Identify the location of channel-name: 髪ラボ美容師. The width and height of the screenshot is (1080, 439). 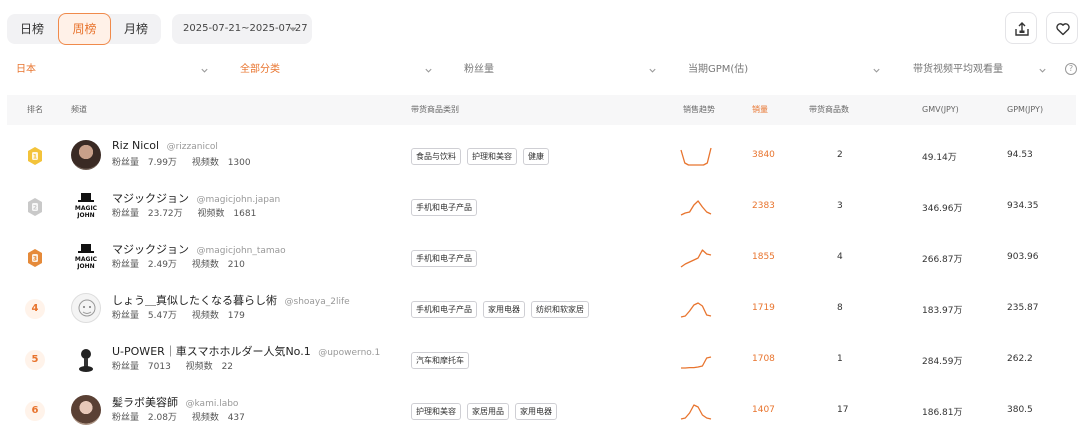
(145, 402).